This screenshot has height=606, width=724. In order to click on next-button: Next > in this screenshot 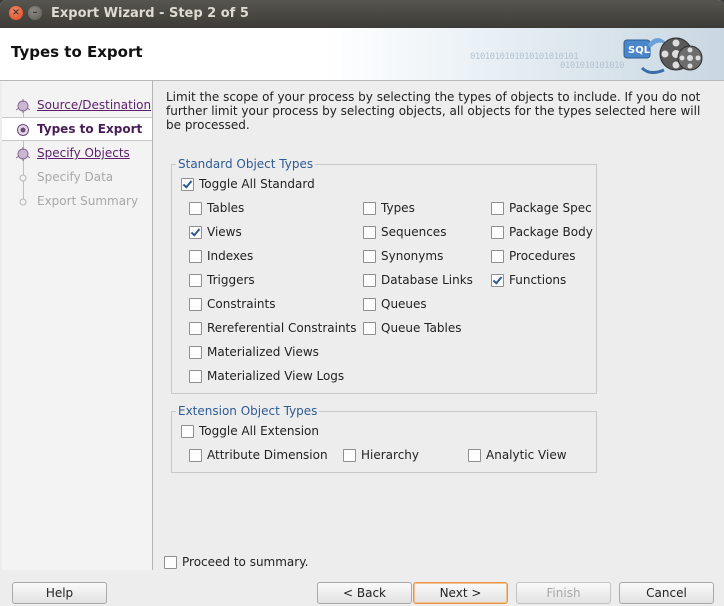, I will do `click(460, 593)`.